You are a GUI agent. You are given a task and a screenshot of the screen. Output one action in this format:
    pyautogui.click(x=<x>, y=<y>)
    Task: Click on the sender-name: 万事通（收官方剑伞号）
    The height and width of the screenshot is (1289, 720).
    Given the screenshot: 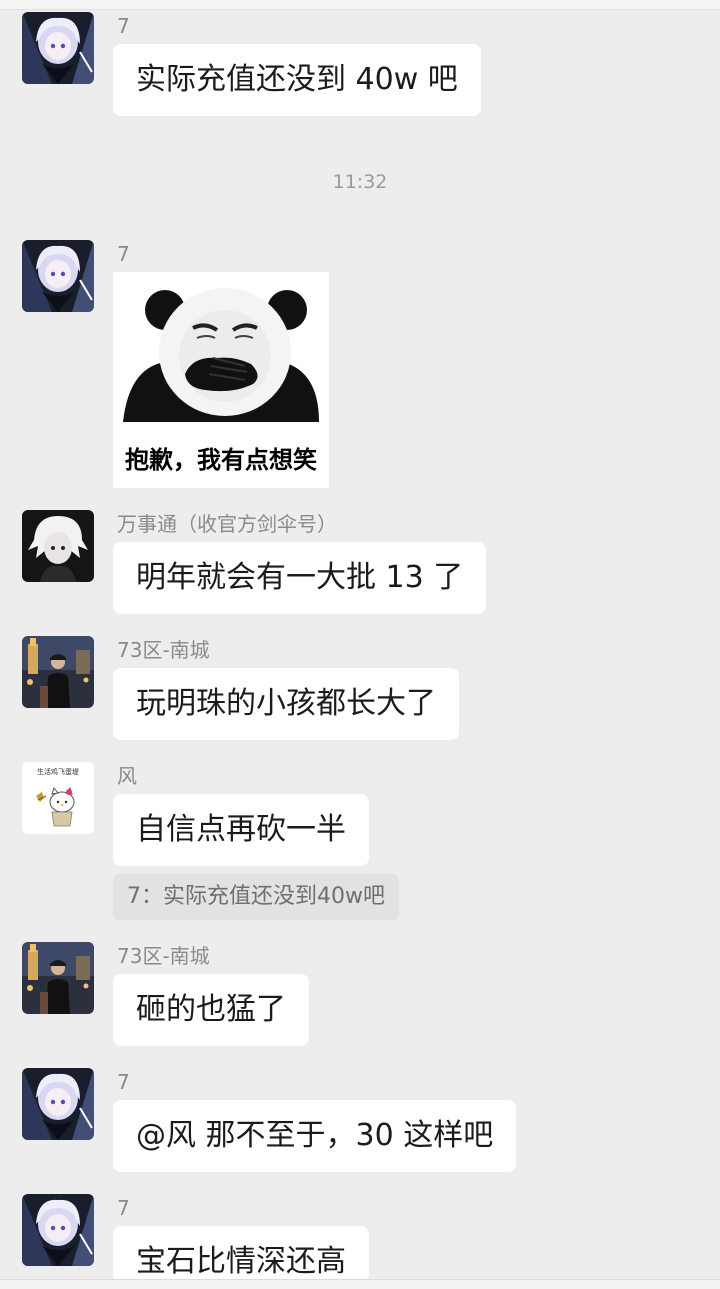 What is the action you would take?
    pyautogui.click(x=227, y=524)
    